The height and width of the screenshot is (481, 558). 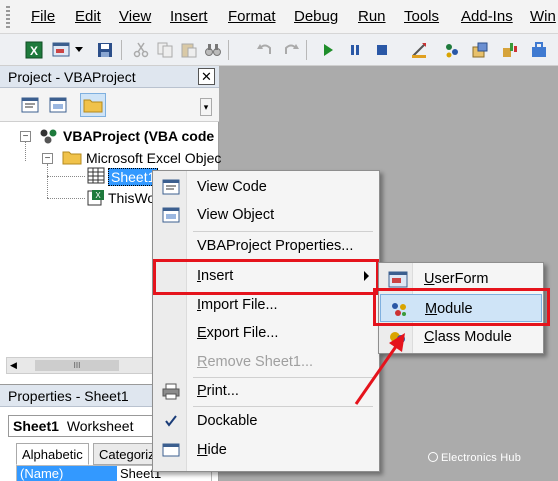 I want to click on electronics-hub-logo-icon, so click(x=433, y=457).